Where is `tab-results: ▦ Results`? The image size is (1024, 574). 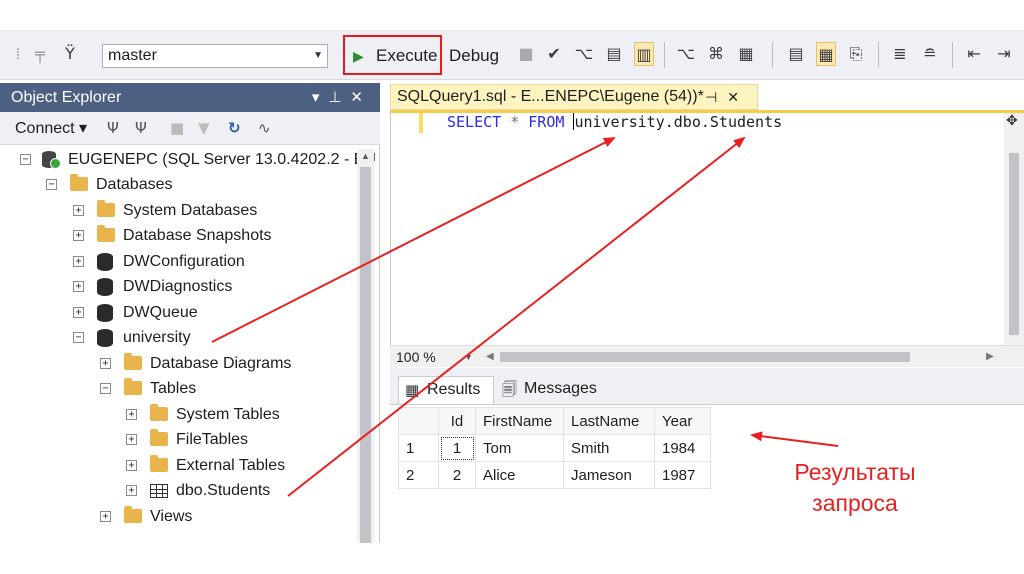 tab-results: ▦ Results is located at coordinates (446, 390).